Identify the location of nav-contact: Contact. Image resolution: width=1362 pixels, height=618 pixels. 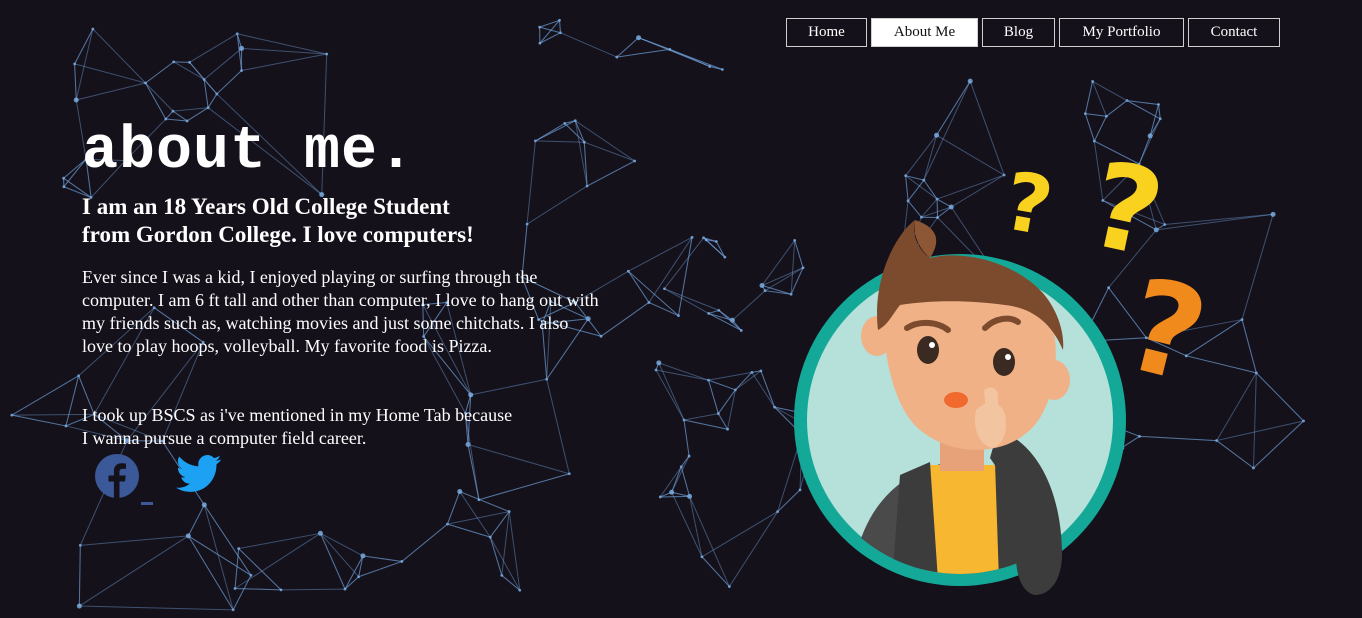
(1234, 32).